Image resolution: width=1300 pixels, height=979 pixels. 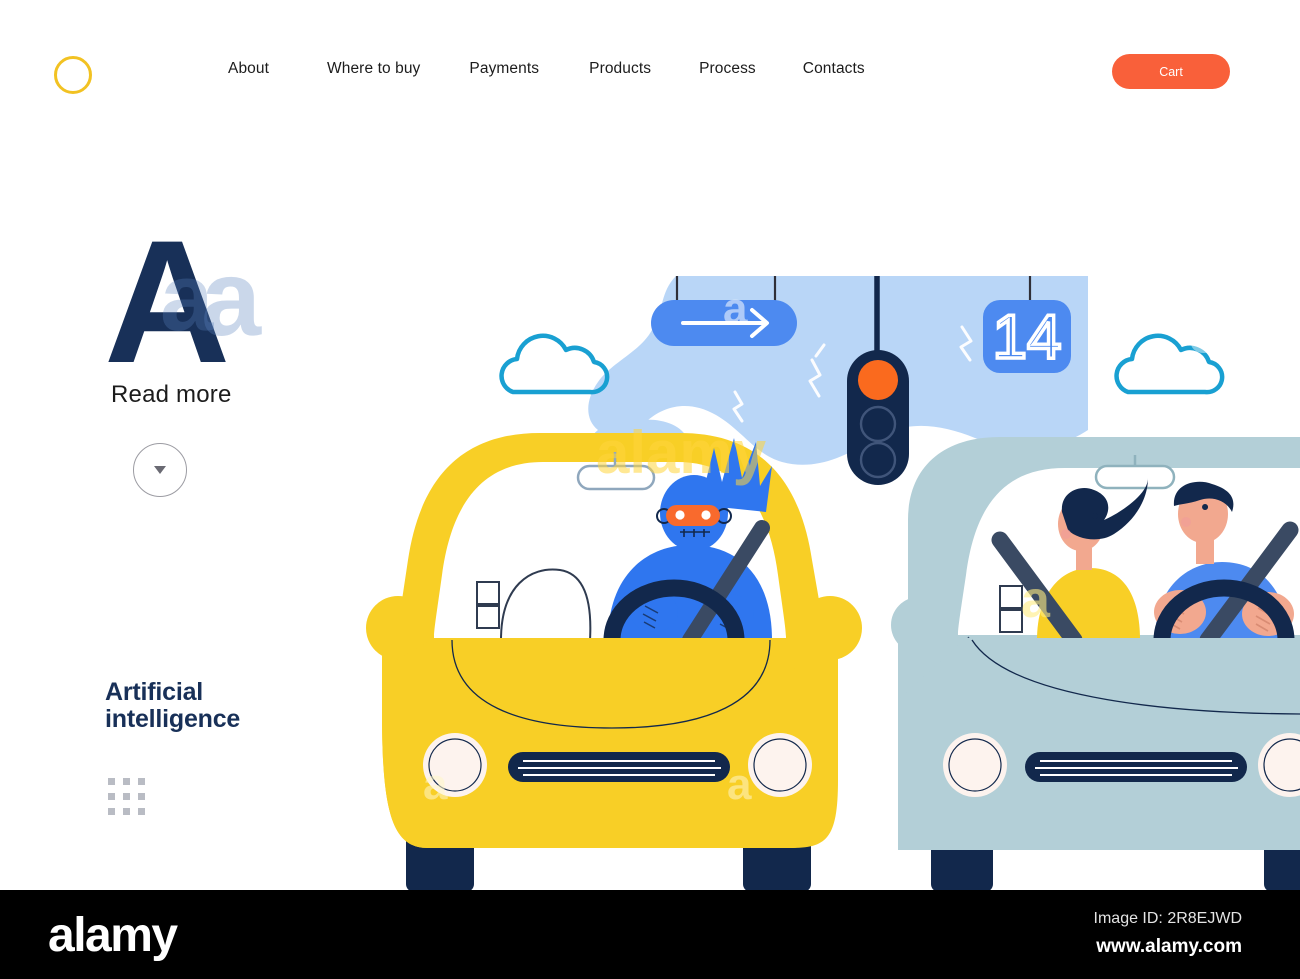 I want to click on cloud-left-icon, so click(x=554, y=364).